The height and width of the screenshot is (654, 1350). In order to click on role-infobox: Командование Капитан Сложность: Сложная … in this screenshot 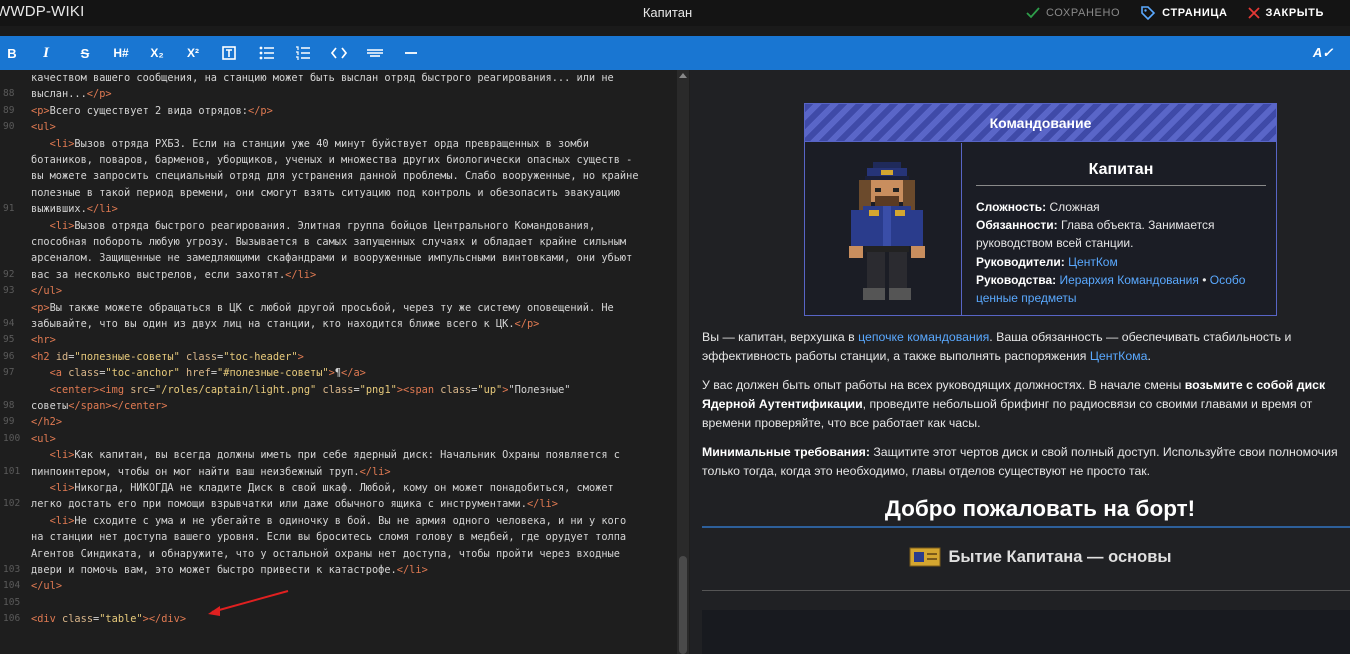, I will do `click(1040, 209)`.